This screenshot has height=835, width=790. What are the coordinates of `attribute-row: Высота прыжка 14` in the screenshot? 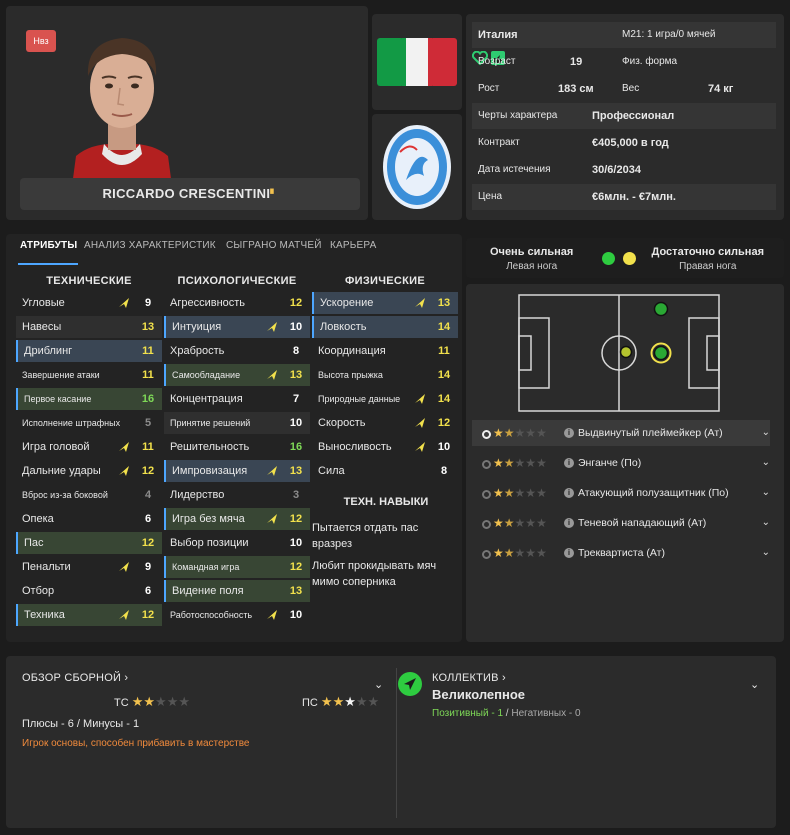 It's located at (385, 375).